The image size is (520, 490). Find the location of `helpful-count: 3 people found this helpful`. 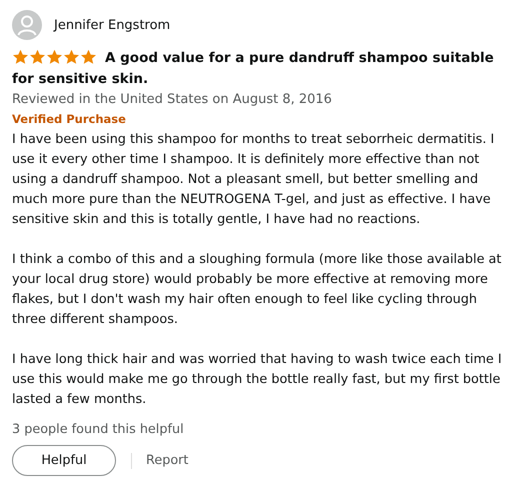

helpful-count: 3 people found this helpful is located at coordinates (98, 429).